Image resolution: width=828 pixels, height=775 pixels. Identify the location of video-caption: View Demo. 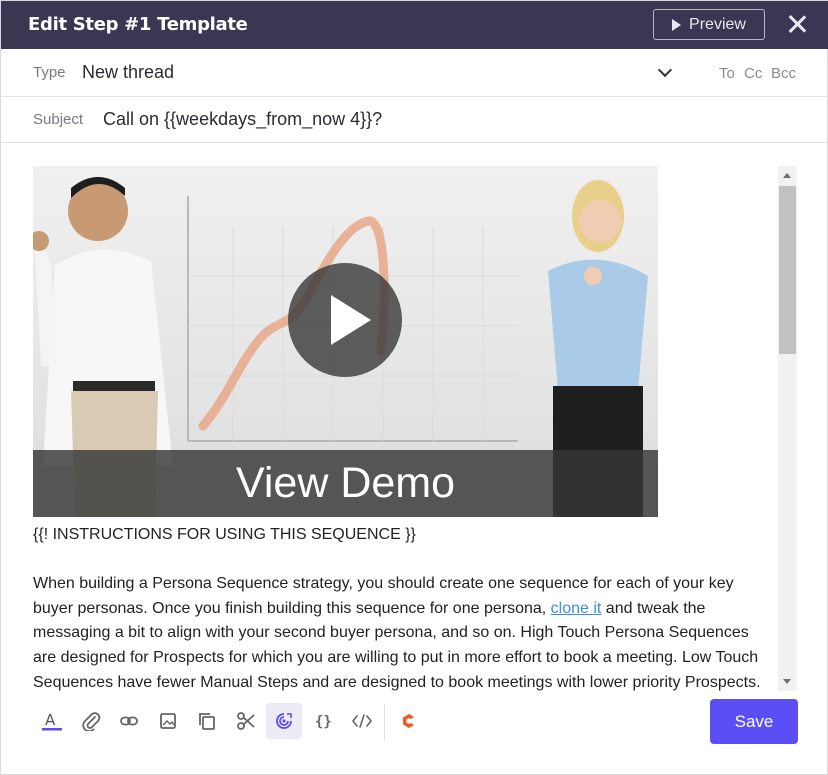
(345, 483).